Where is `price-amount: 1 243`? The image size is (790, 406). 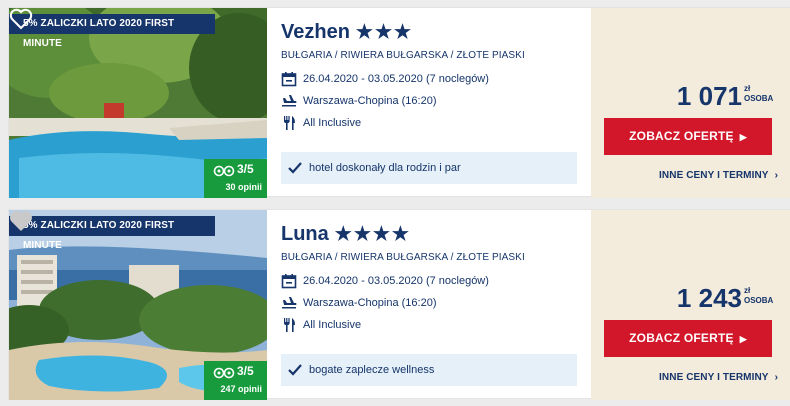
price-amount: 1 243 is located at coordinates (709, 298).